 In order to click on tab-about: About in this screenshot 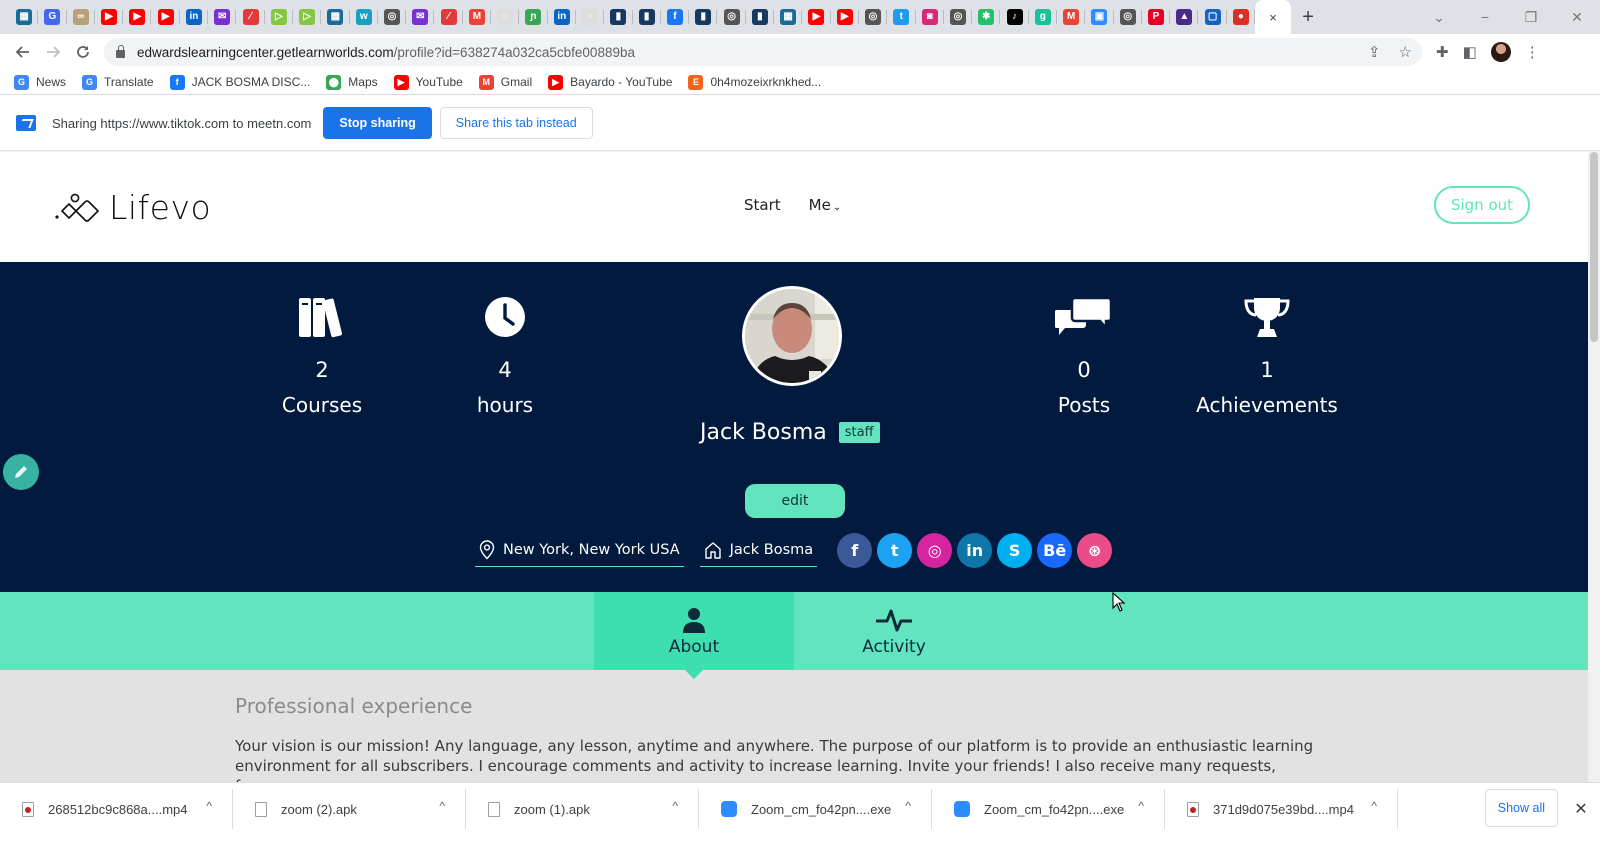, I will do `click(694, 631)`.